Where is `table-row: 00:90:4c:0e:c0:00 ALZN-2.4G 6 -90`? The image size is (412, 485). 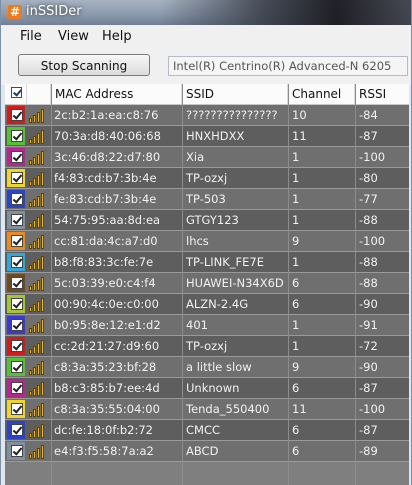
table-row: 00:90:4c:0e:c0:00 ALZN-2.4G 6 -90 is located at coordinates (207, 304).